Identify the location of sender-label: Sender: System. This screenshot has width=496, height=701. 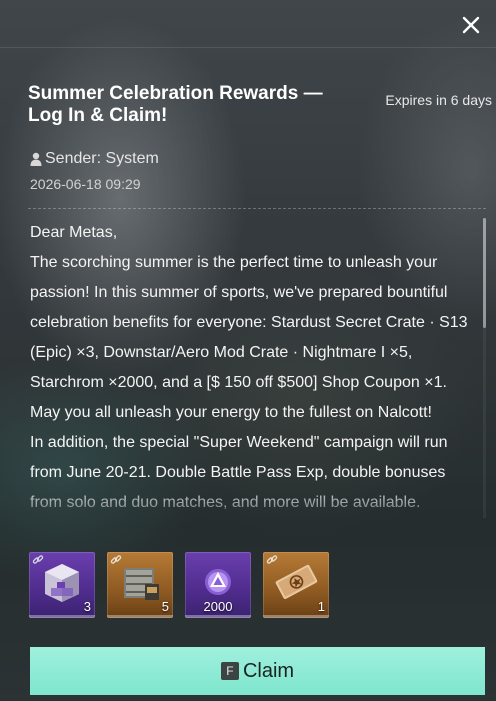
(102, 158).